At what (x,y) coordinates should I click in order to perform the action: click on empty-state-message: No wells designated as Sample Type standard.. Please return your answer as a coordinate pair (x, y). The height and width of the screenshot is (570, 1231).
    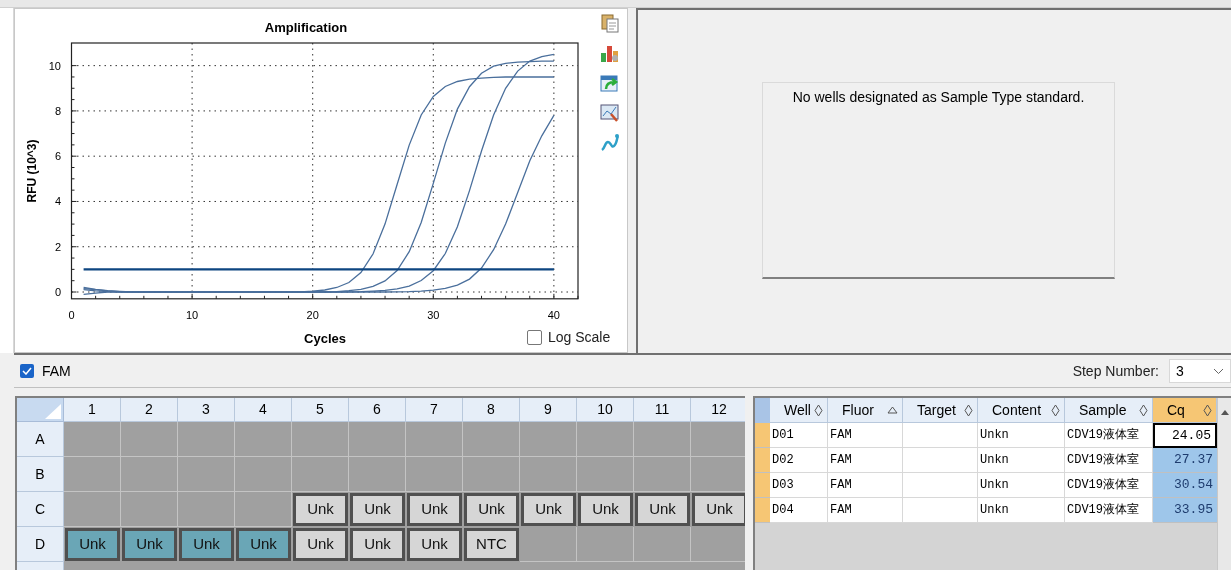
    Looking at the image, I should click on (938, 97).